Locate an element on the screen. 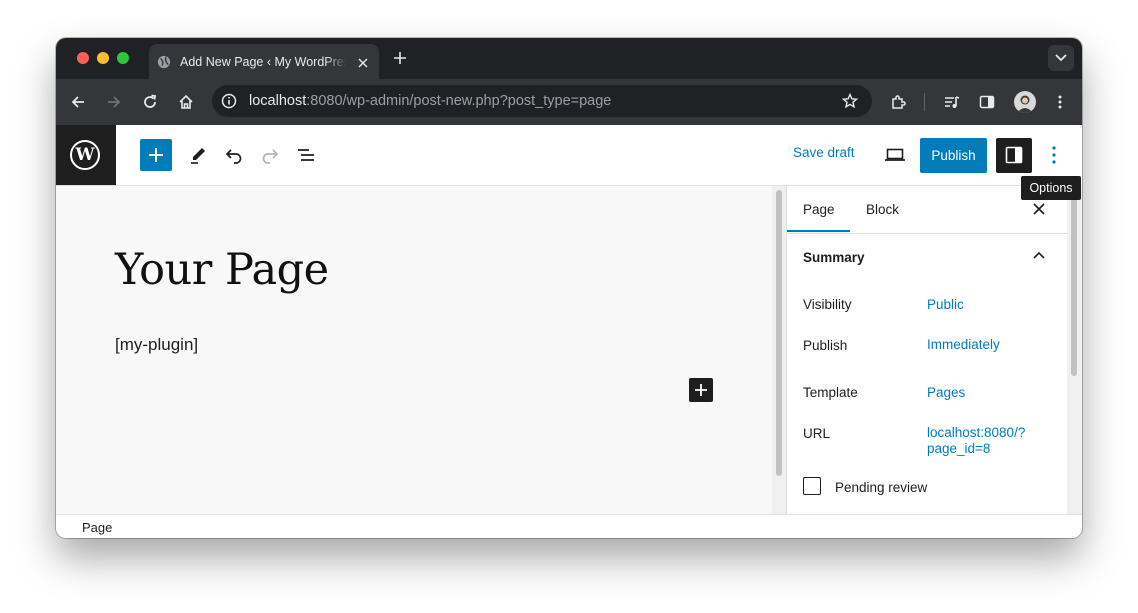  editor-footer: Page is located at coordinates (569, 526).